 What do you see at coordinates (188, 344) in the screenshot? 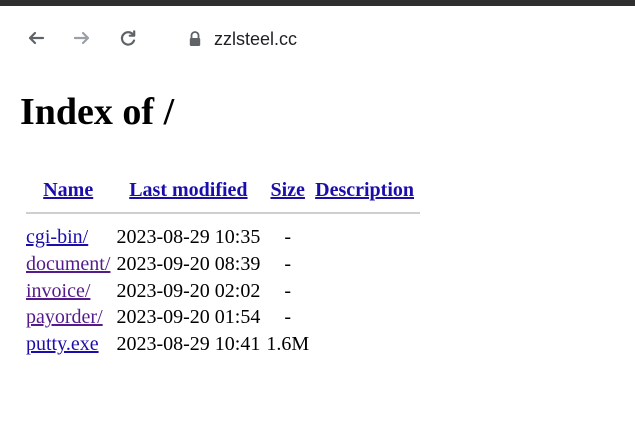
I see `last-modified-cell: 2023-08-29 10:41` at bounding box center [188, 344].